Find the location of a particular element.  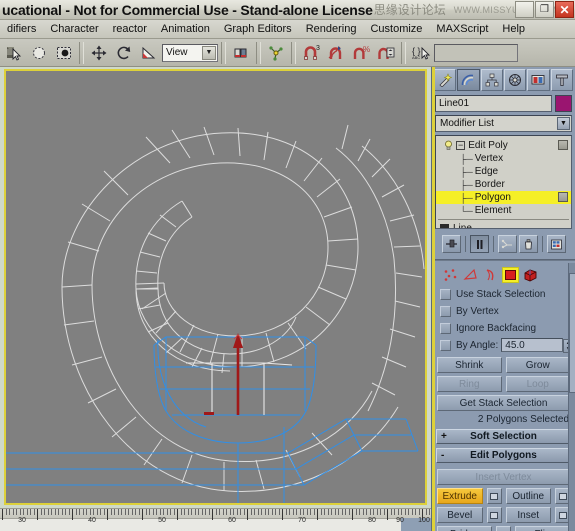

stack-item-vertex: ├─ Vertex is located at coordinates (503, 158).